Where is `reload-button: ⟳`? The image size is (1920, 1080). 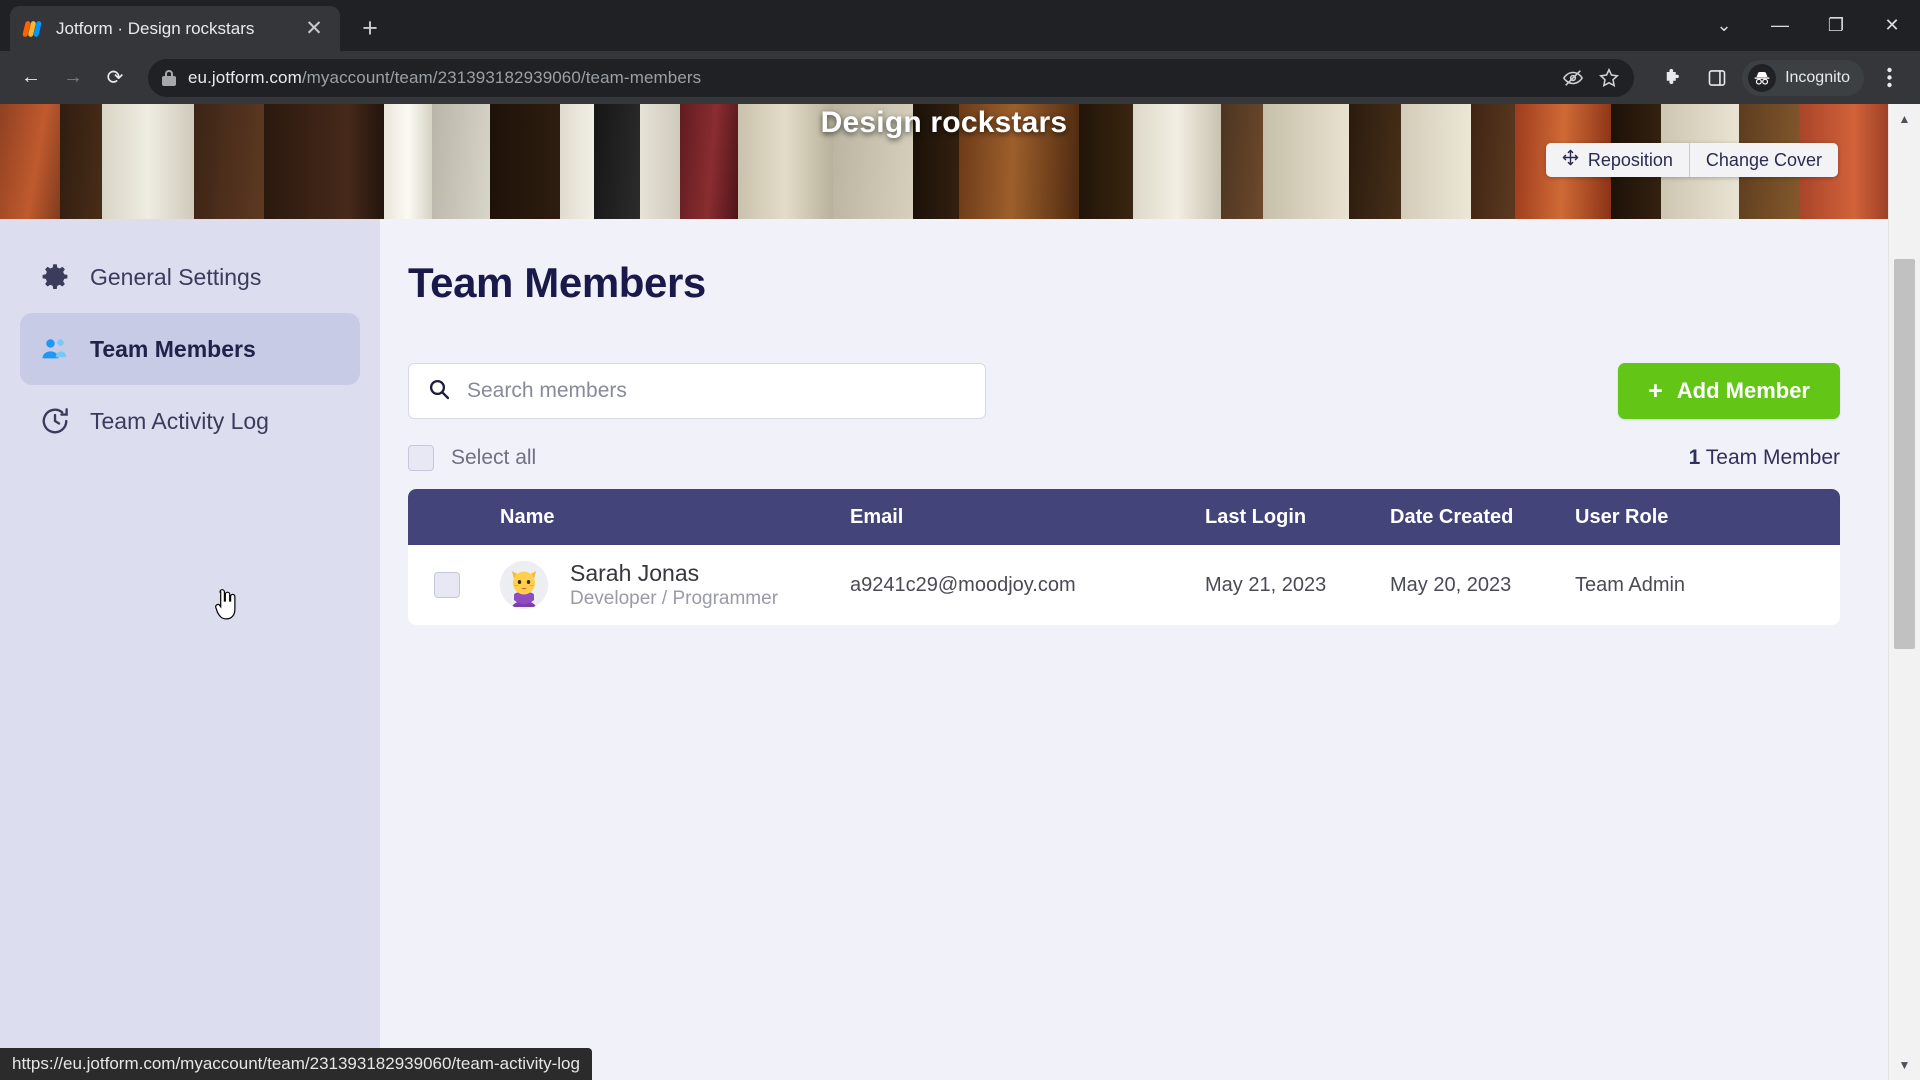
reload-button: ⟳ is located at coordinates (115, 78).